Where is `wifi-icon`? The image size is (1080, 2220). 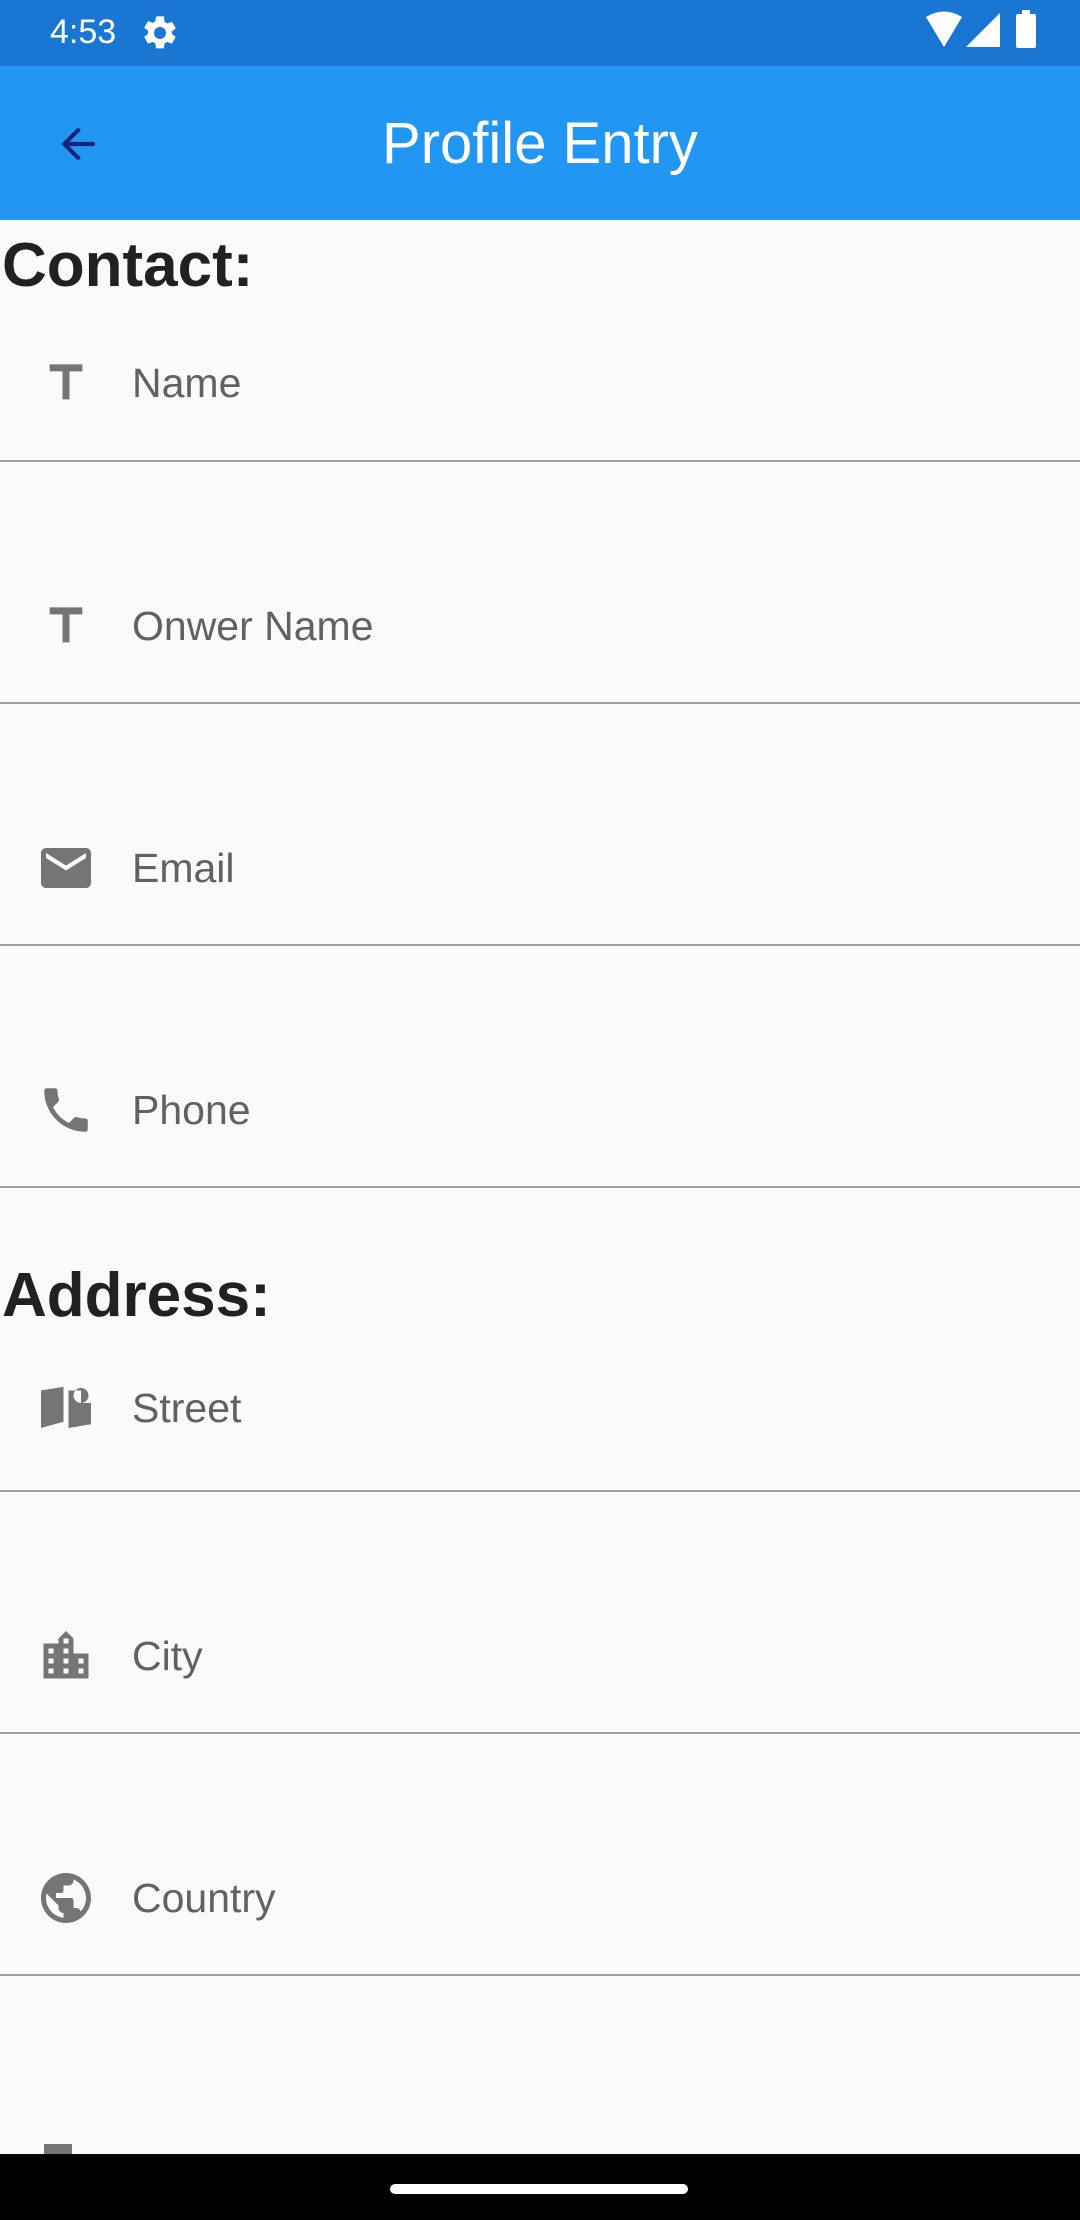
wifi-icon is located at coordinates (944, 29).